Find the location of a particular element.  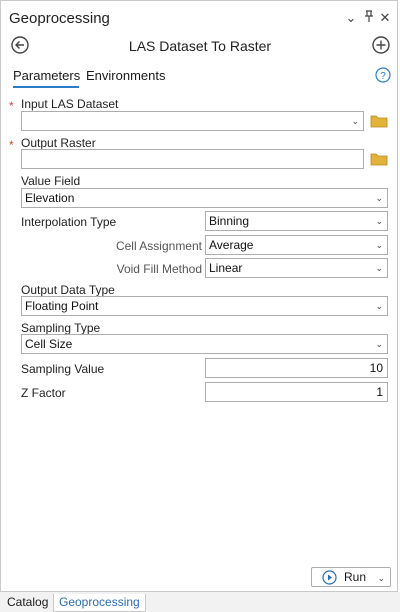

interpolation-type-select: Binning ⌄ is located at coordinates (296, 221).